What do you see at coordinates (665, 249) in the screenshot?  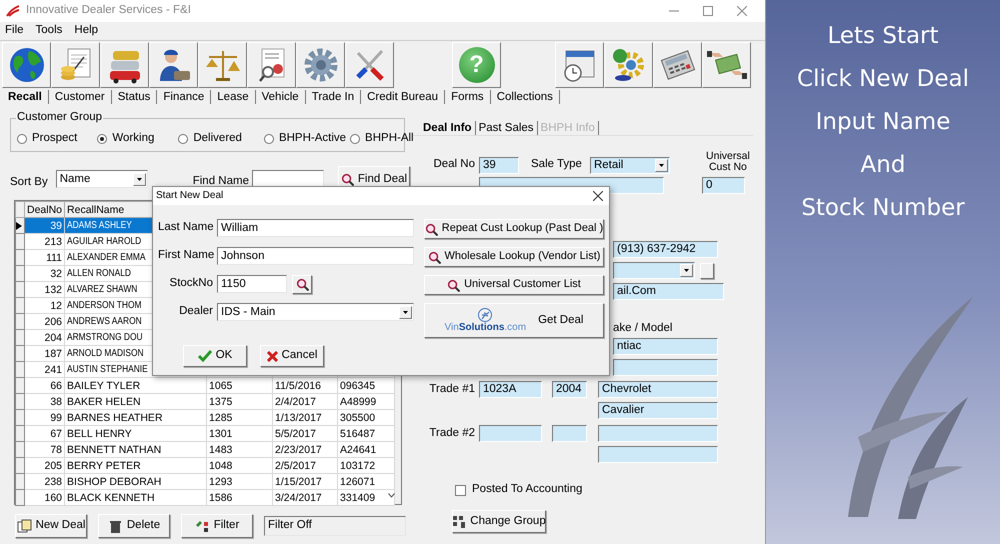 I see `phone-field: (913) 637-2942` at bounding box center [665, 249].